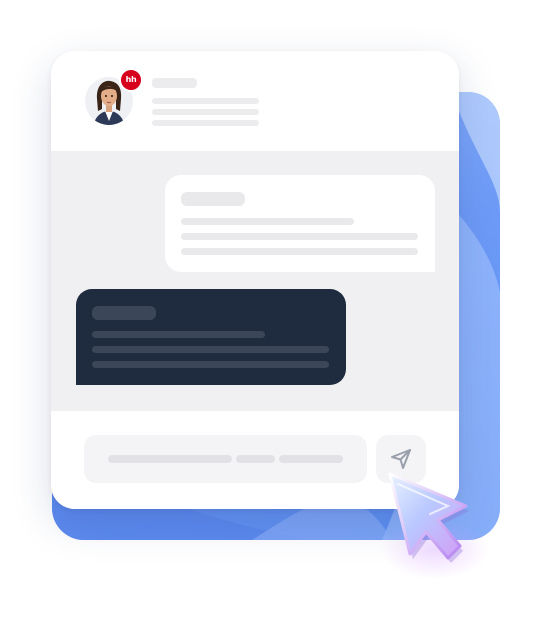 The image size is (541, 640). What do you see at coordinates (428, 517) in the screenshot?
I see `pointer-cursor-icon` at bounding box center [428, 517].